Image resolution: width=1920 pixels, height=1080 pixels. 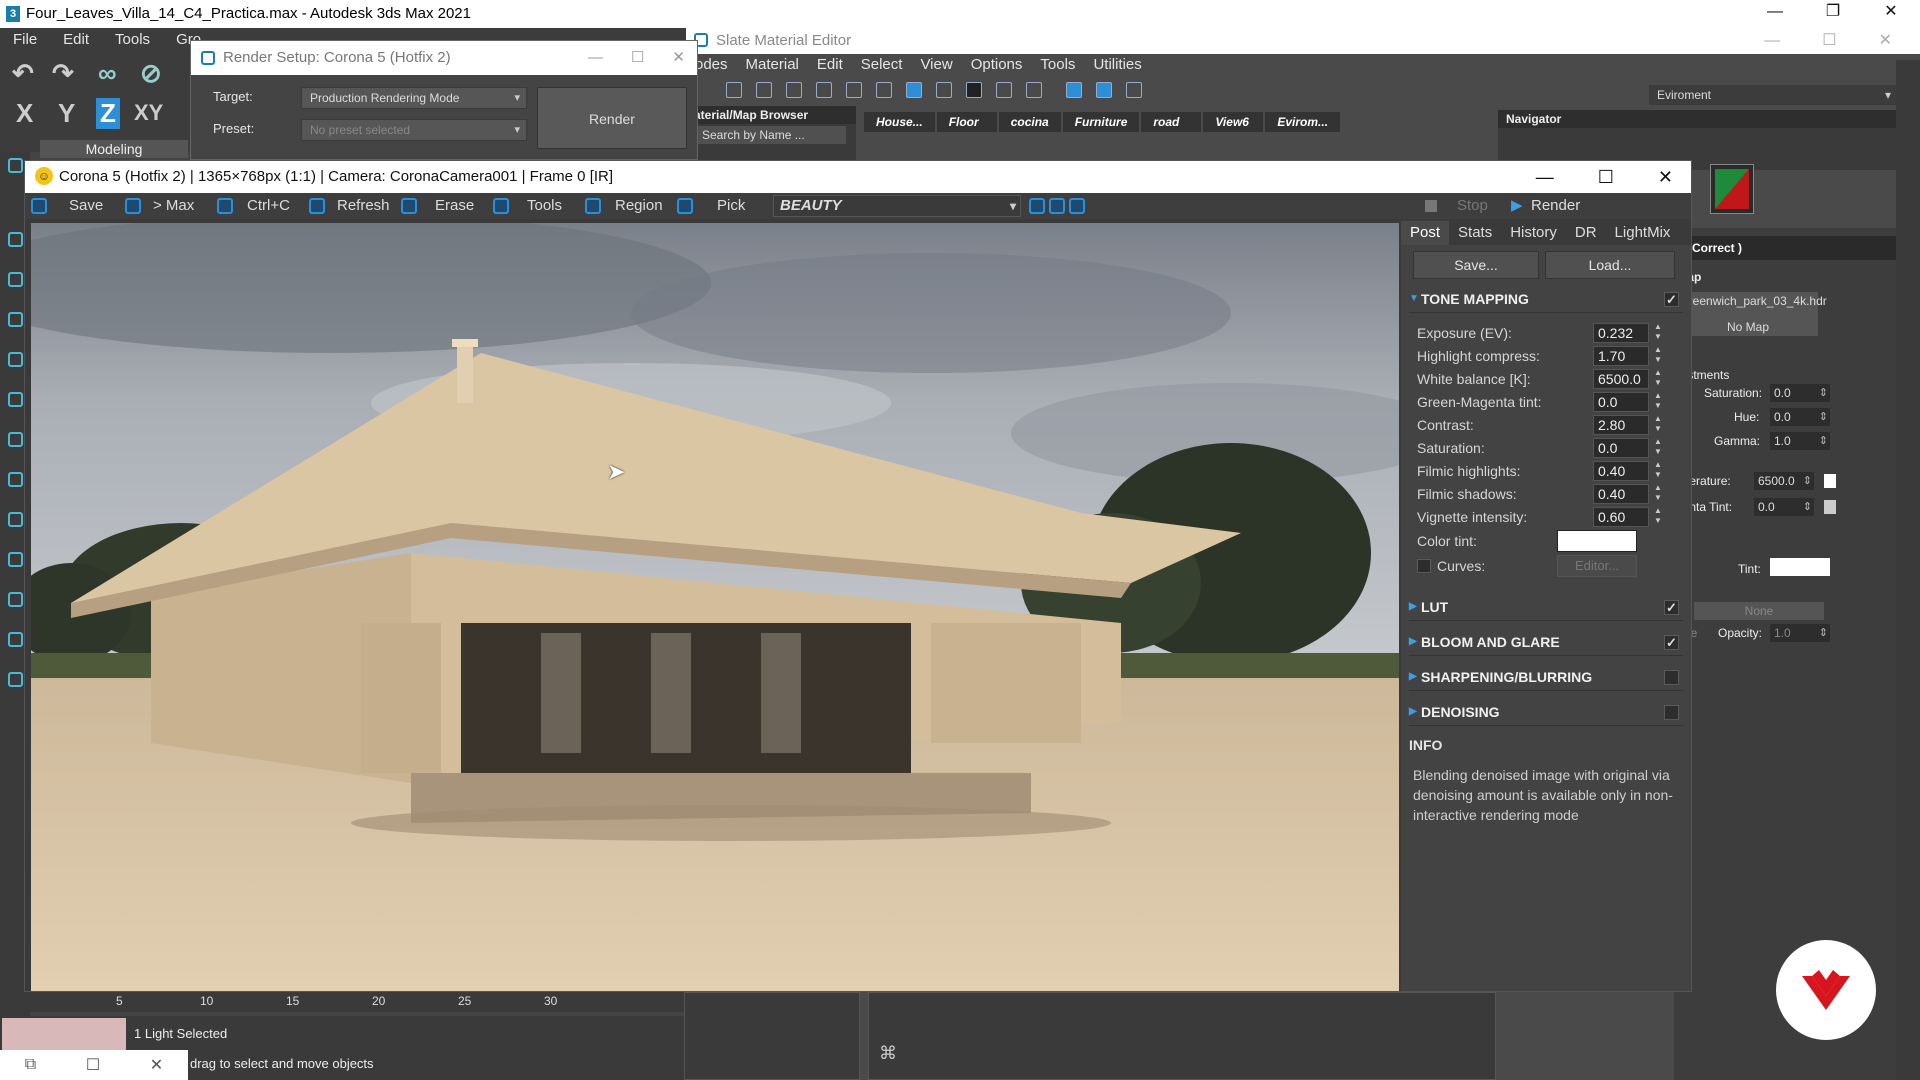 What do you see at coordinates (854, 90) in the screenshot?
I see `move-children-icon` at bounding box center [854, 90].